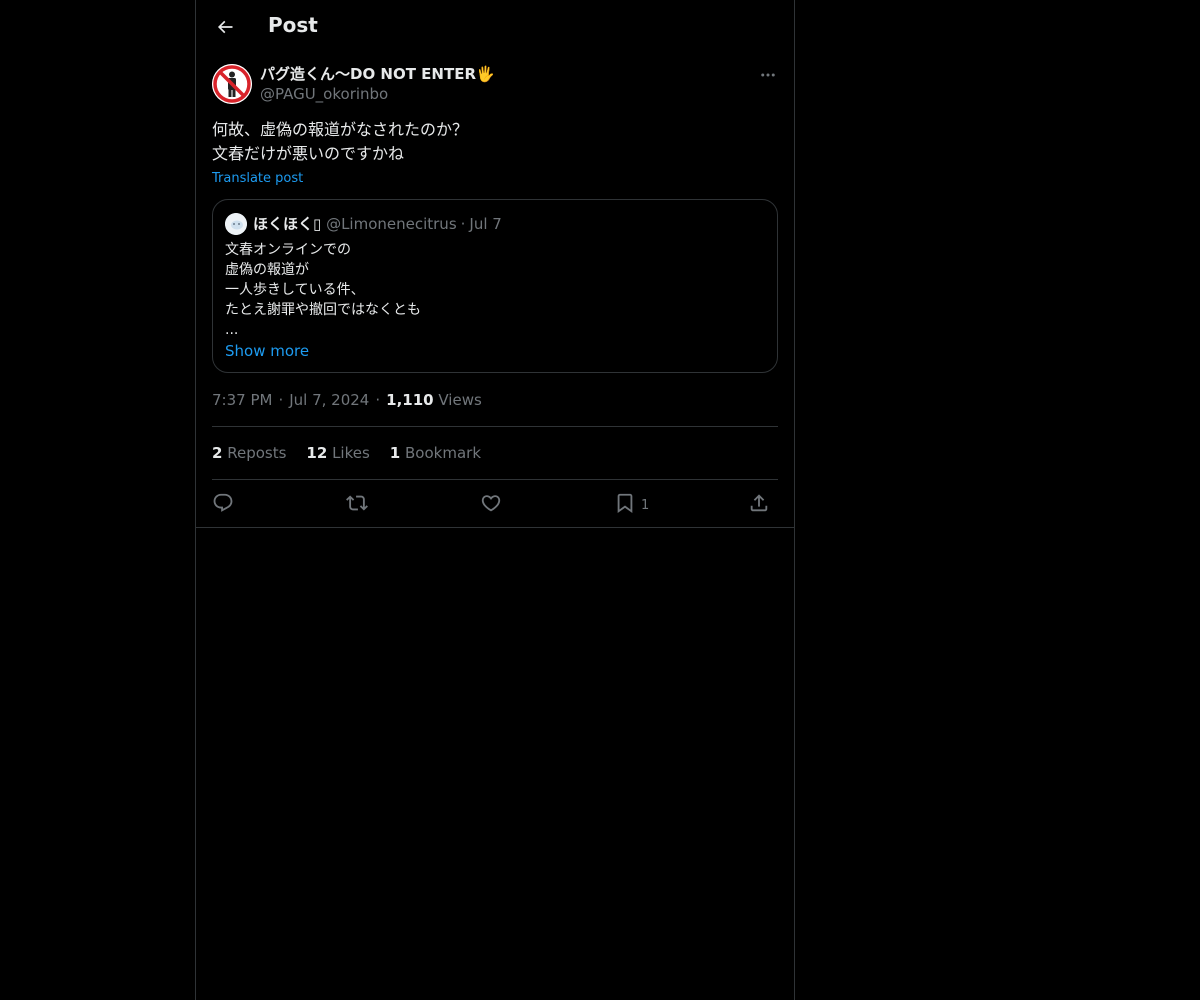 This screenshot has width=1200, height=1000. Describe the element at coordinates (460, 400) in the screenshot. I see `views-label: Views` at that location.